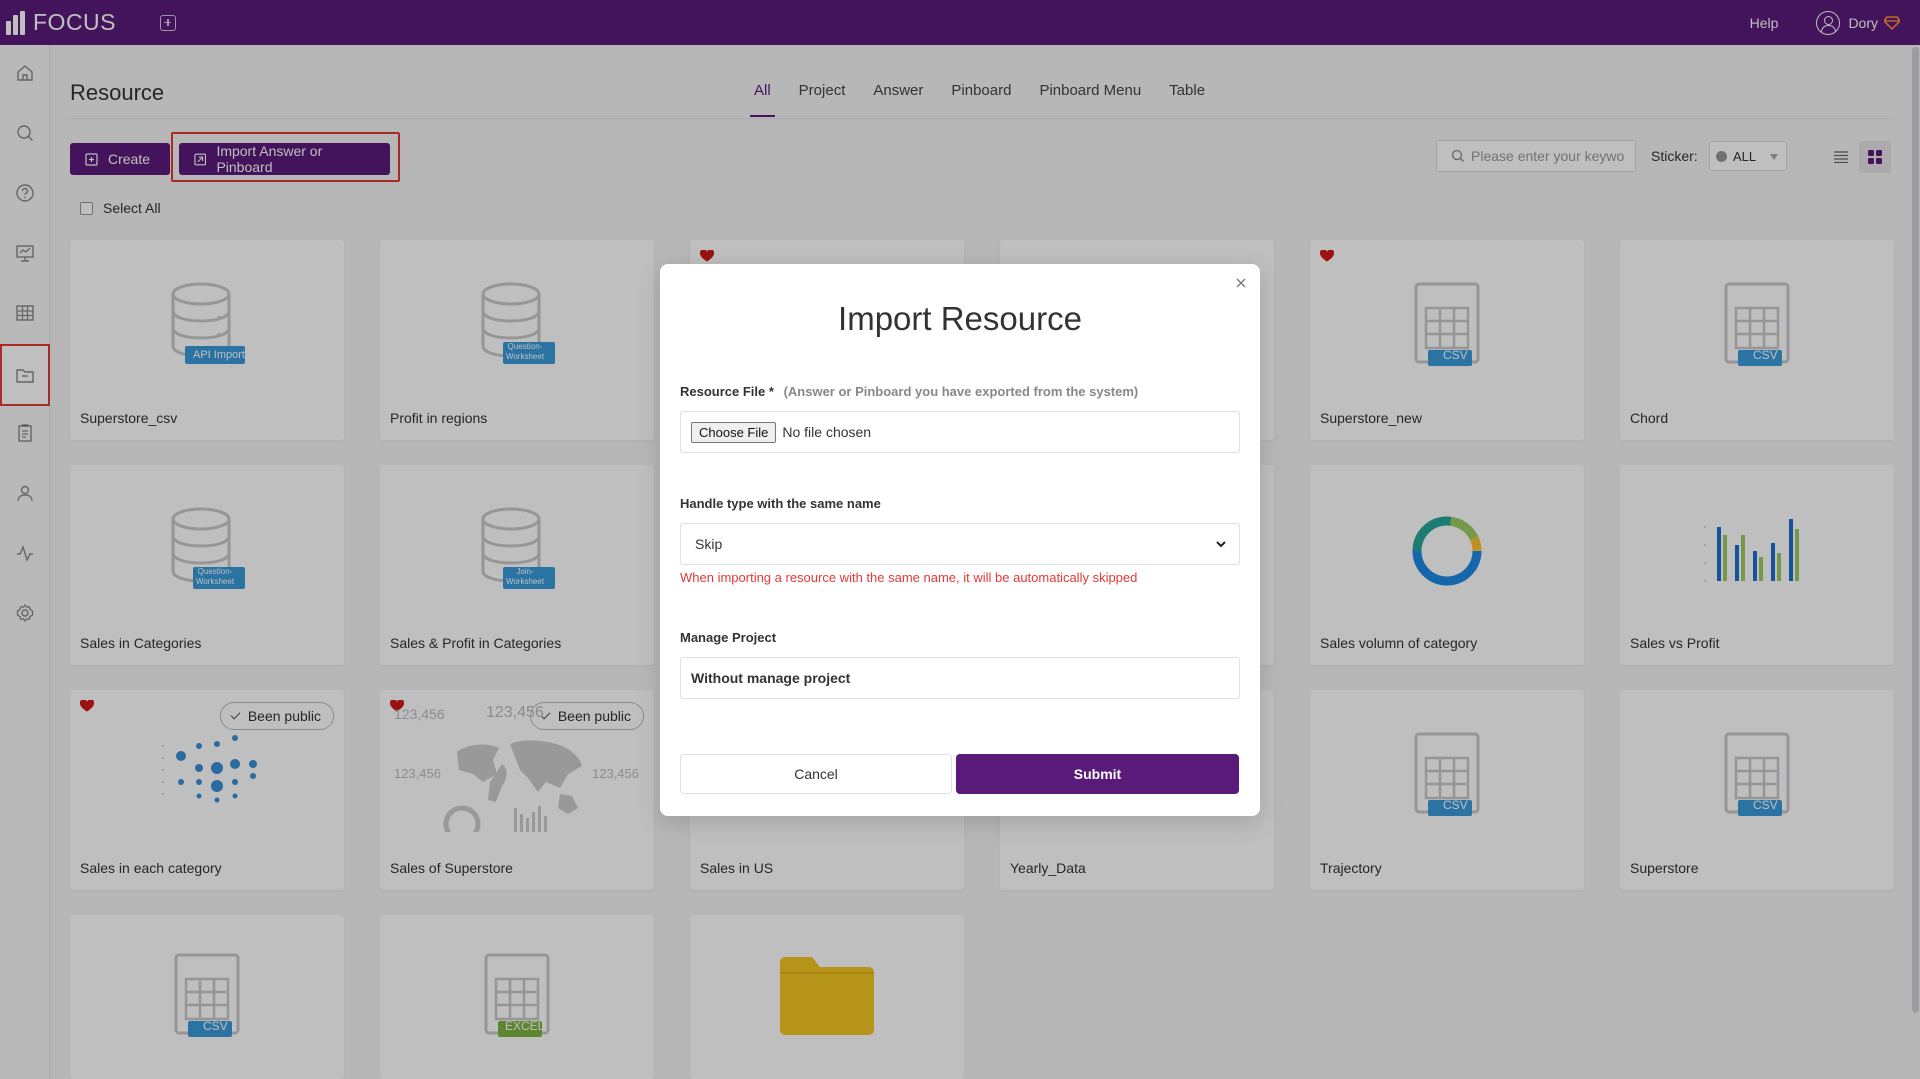  What do you see at coordinates (780, 503) in the screenshot?
I see `handle-type-label: Handle type with the same name` at bounding box center [780, 503].